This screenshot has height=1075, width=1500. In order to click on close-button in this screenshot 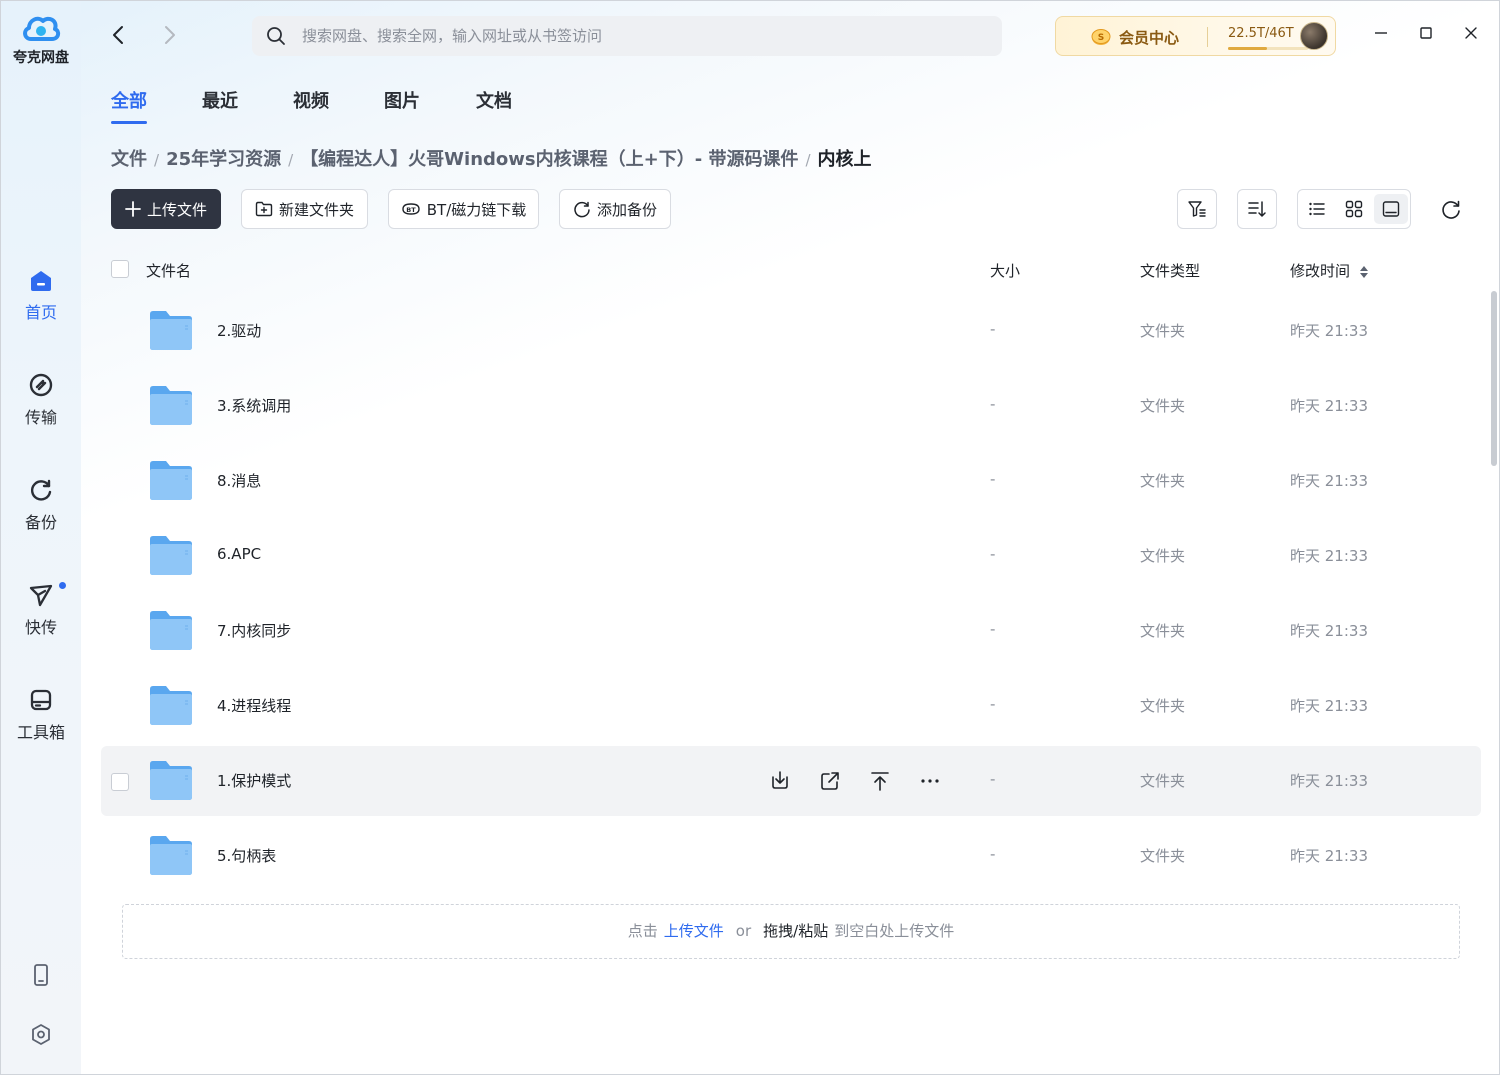, I will do `click(1471, 35)`.